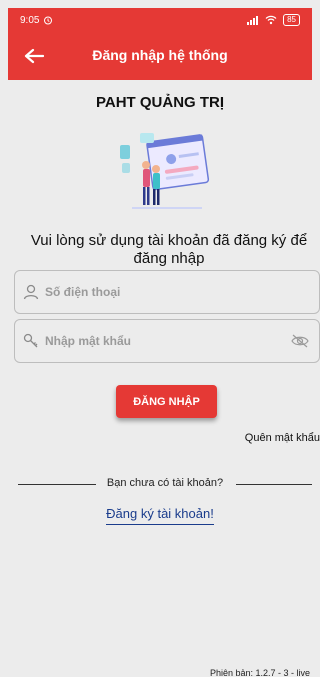  Describe the element at coordinates (282, 438) in the screenshot. I see `forgot-password-link: Quên mật khẩu` at that location.